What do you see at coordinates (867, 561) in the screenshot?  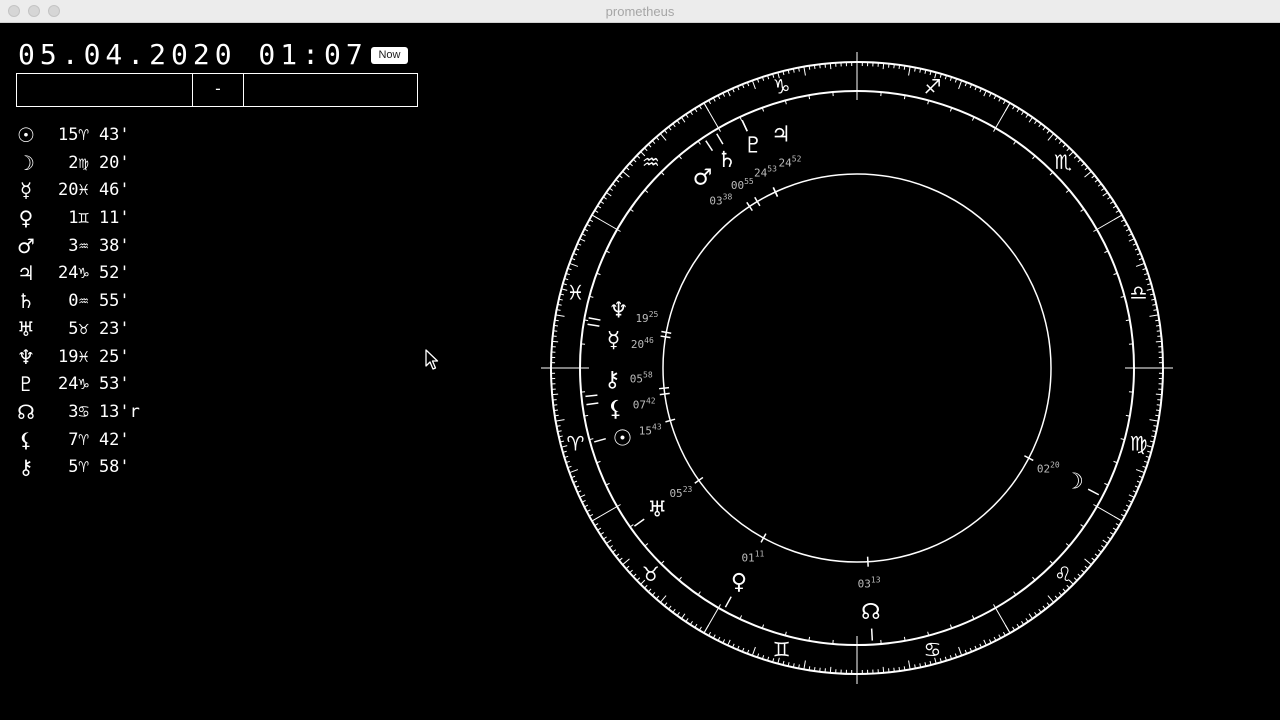 I see `north-node-inner-marker` at bounding box center [867, 561].